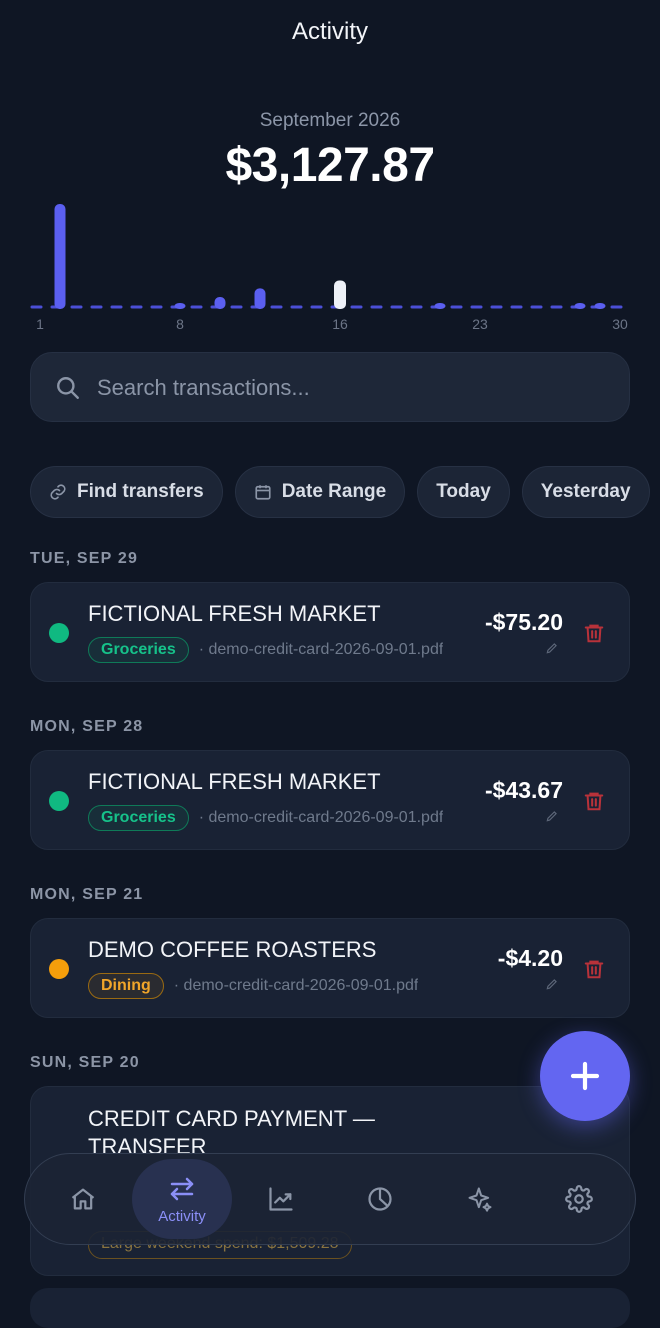 The height and width of the screenshot is (1328, 660). I want to click on home-icon, so click(83, 1199).